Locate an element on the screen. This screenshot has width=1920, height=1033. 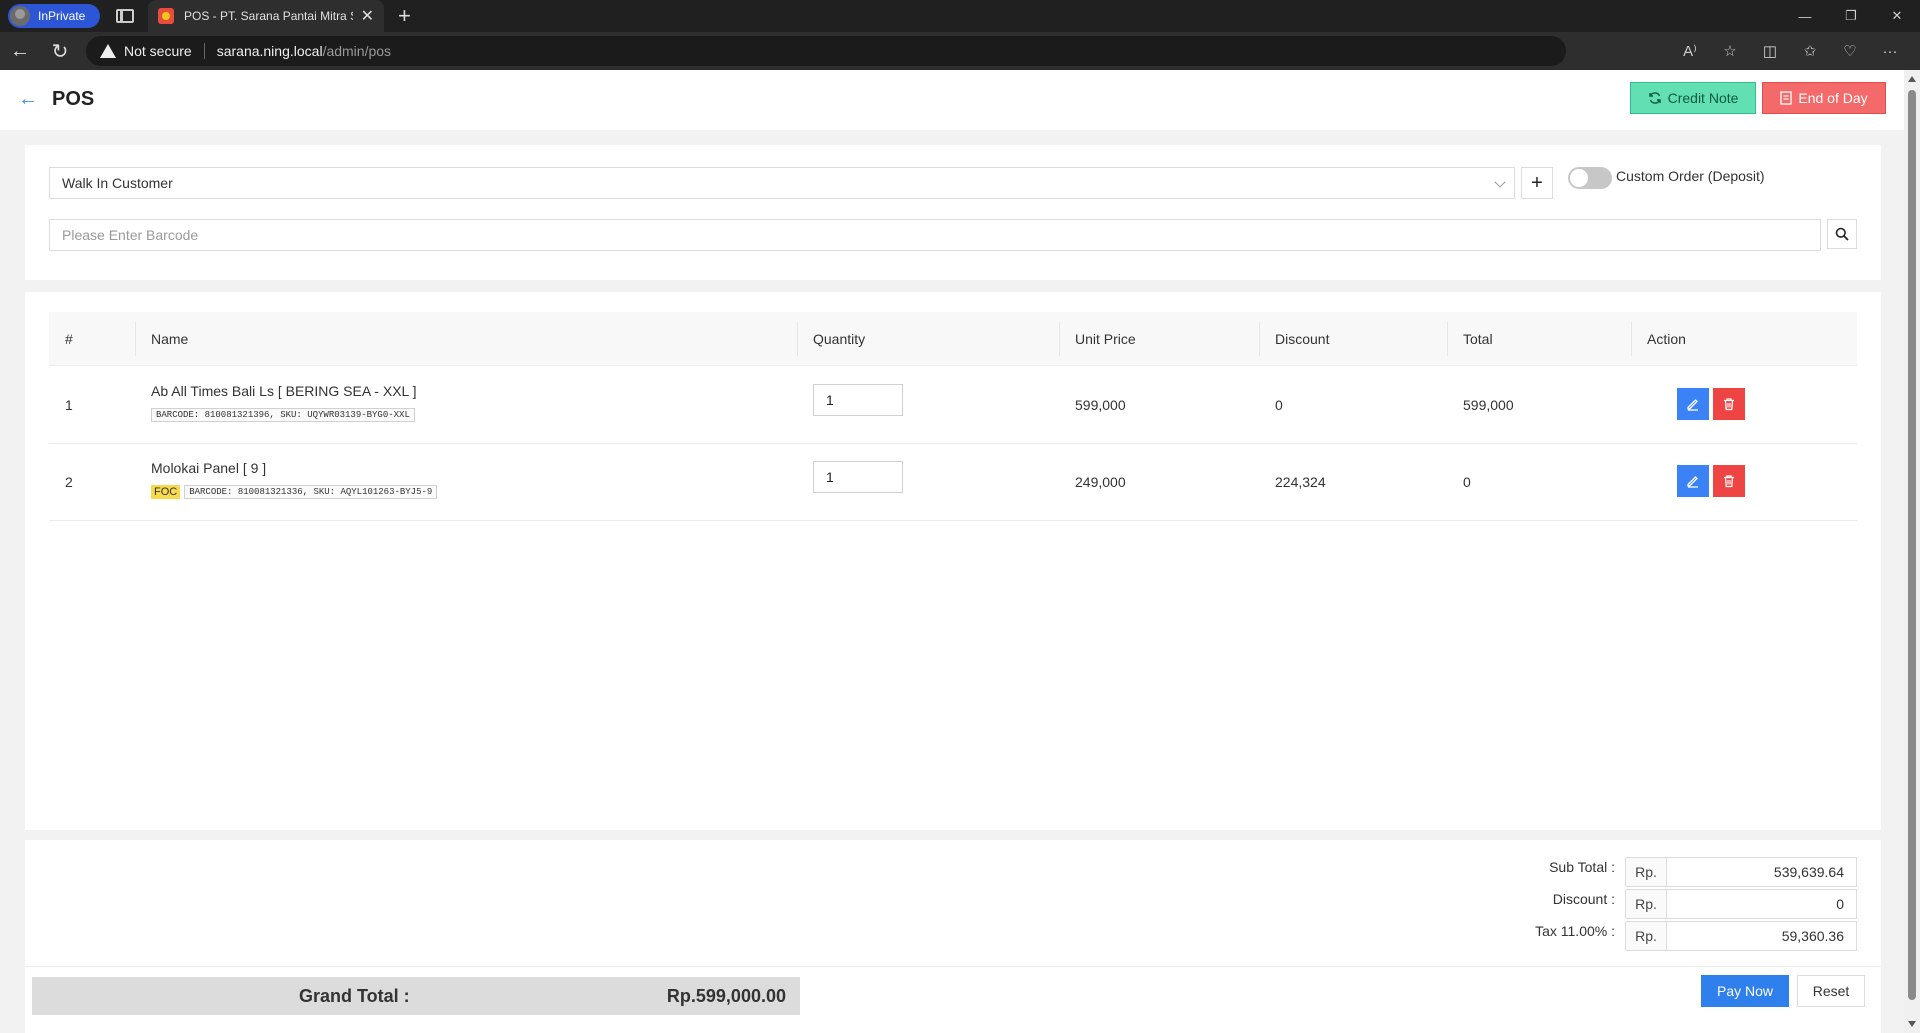
end-of-day-button: End of Day is located at coordinates (1824, 98).